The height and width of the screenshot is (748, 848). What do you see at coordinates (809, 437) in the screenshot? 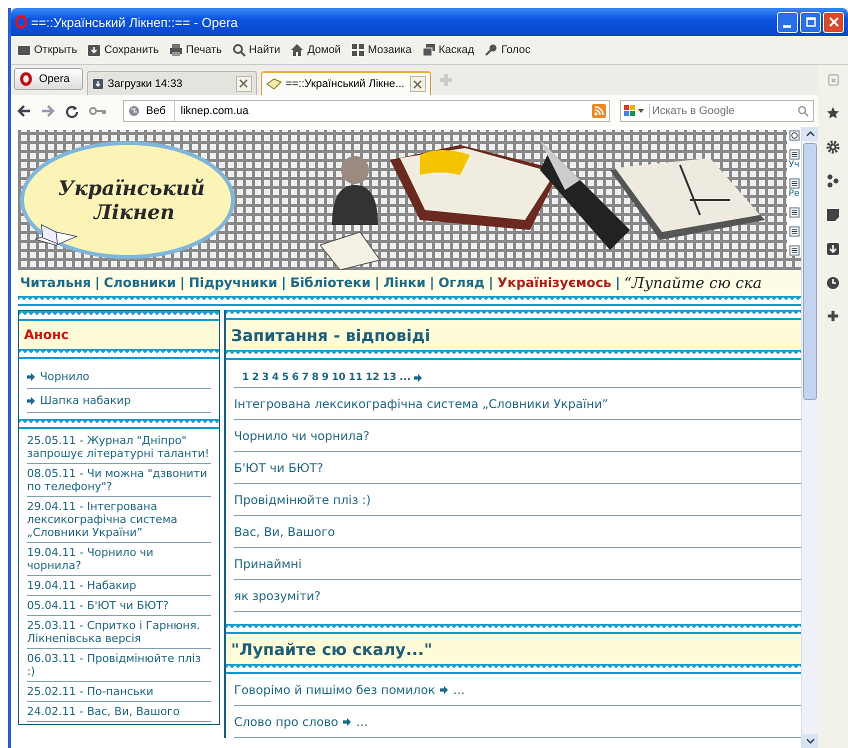
I see `scrollbar` at bounding box center [809, 437].